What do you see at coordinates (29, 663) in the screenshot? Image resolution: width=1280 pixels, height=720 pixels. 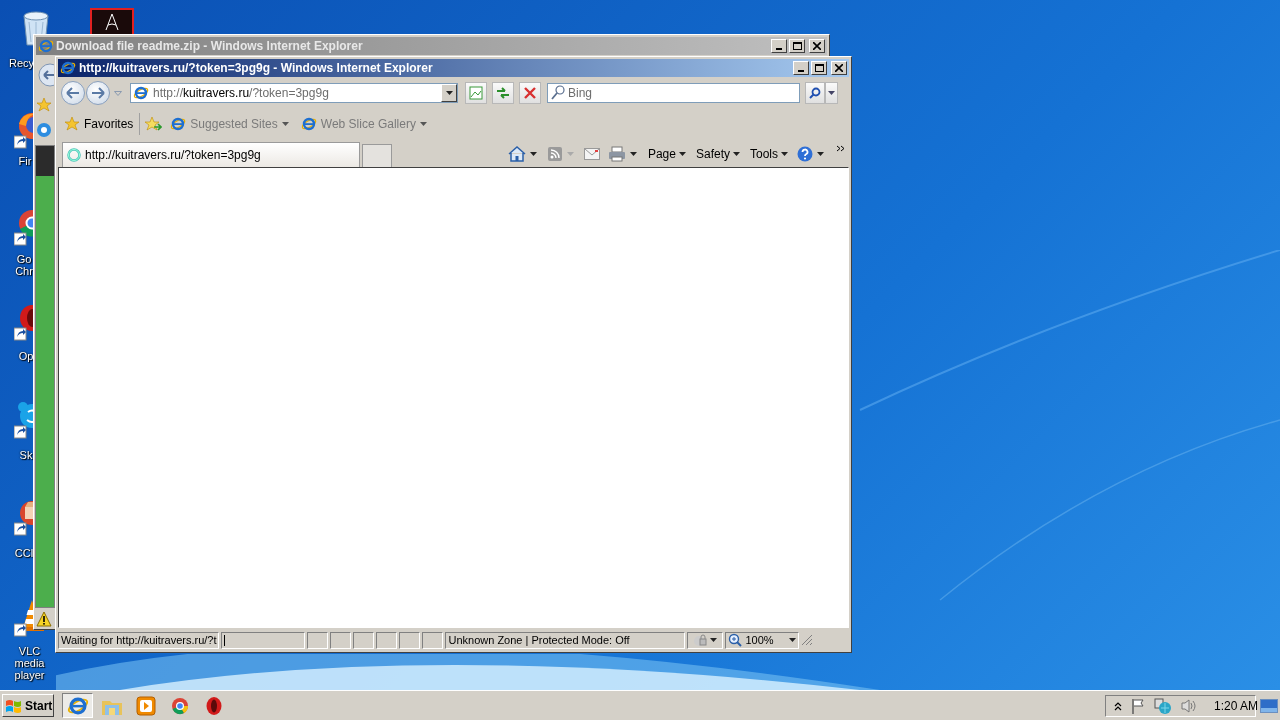 I see `icon-label: VLC media player` at bounding box center [29, 663].